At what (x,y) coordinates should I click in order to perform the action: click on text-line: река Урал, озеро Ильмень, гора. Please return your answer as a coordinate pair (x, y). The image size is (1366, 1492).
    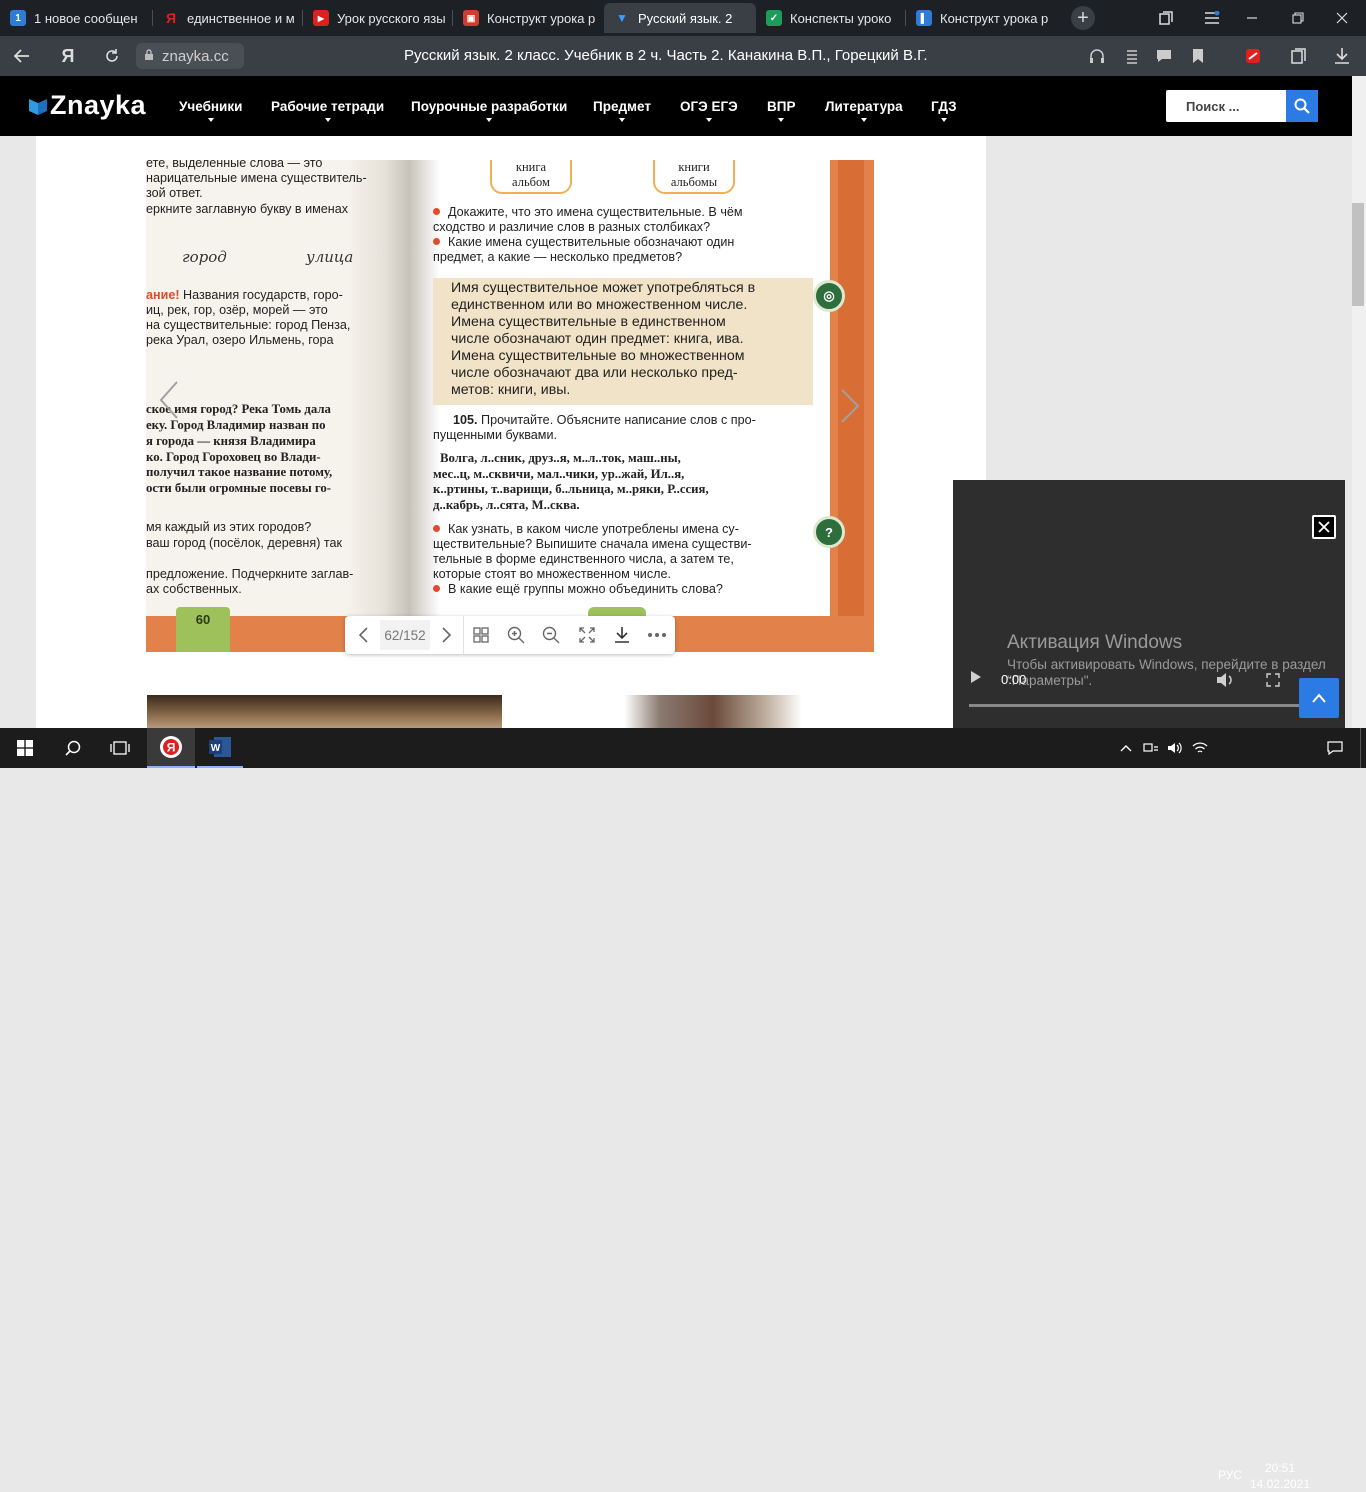
    Looking at the image, I should click on (240, 340).